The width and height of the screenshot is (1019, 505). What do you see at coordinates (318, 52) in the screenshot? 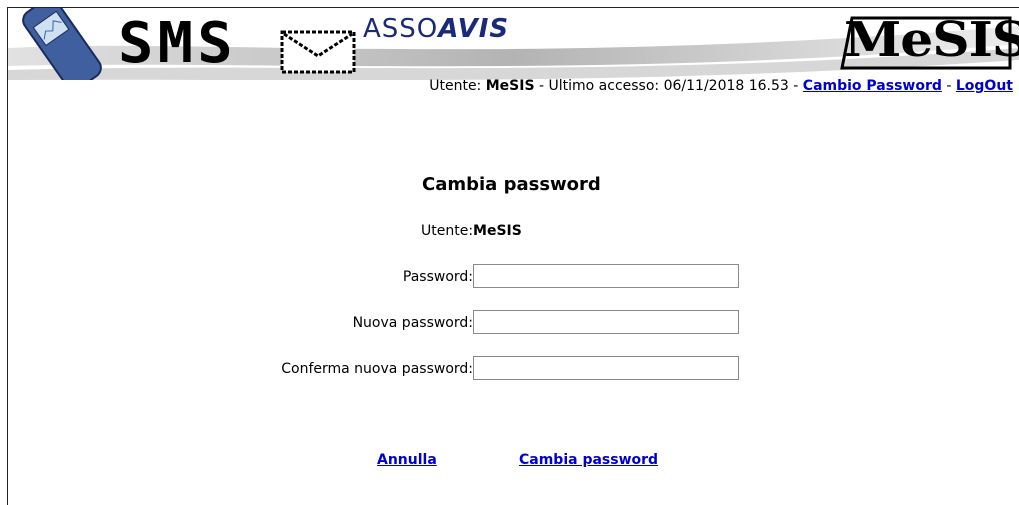
I see `envelope-icon` at bounding box center [318, 52].